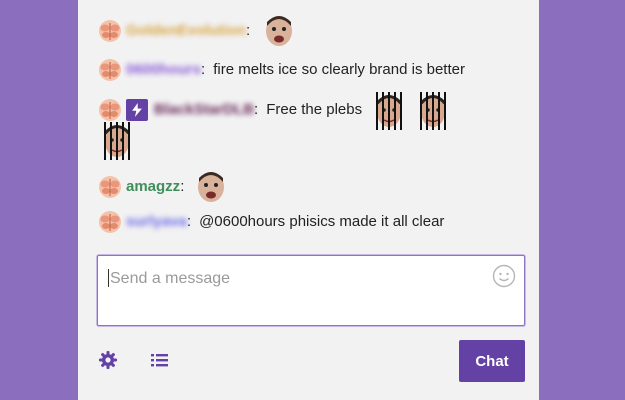  What do you see at coordinates (295, 279) in the screenshot?
I see `chat-message-input` at bounding box center [295, 279].